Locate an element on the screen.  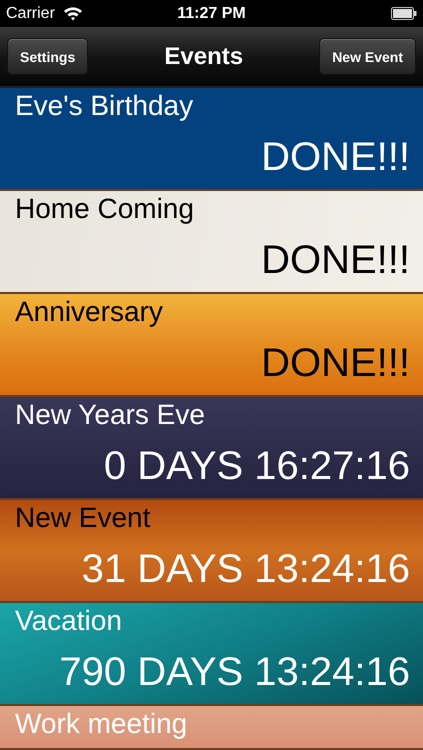
event-title: New Event is located at coordinates (82, 518).